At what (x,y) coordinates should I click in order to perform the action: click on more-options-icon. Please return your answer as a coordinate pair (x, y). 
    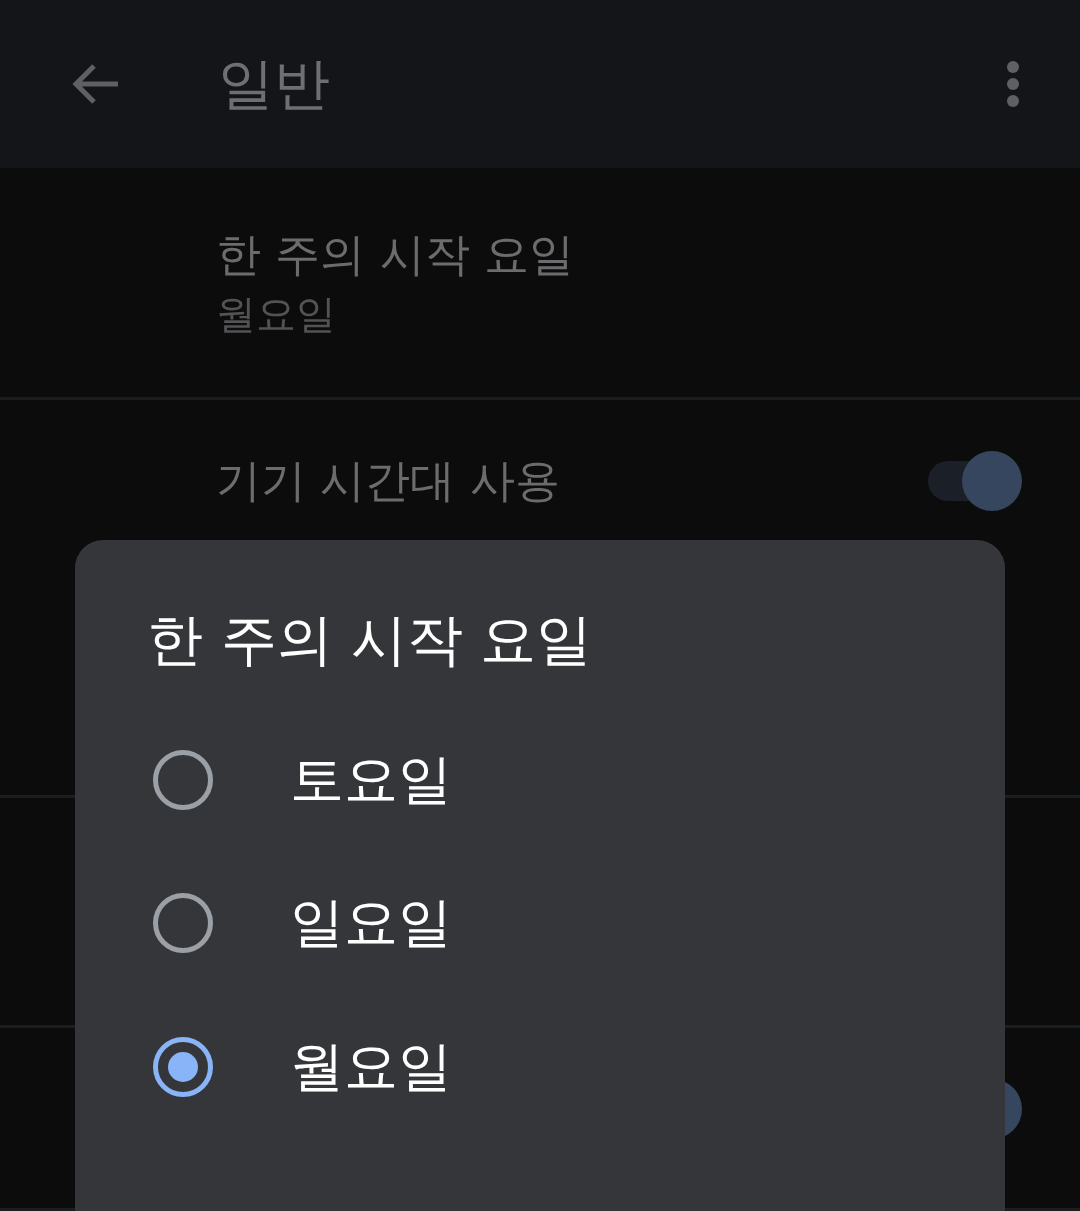
    Looking at the image, I should click on (1013, 84).